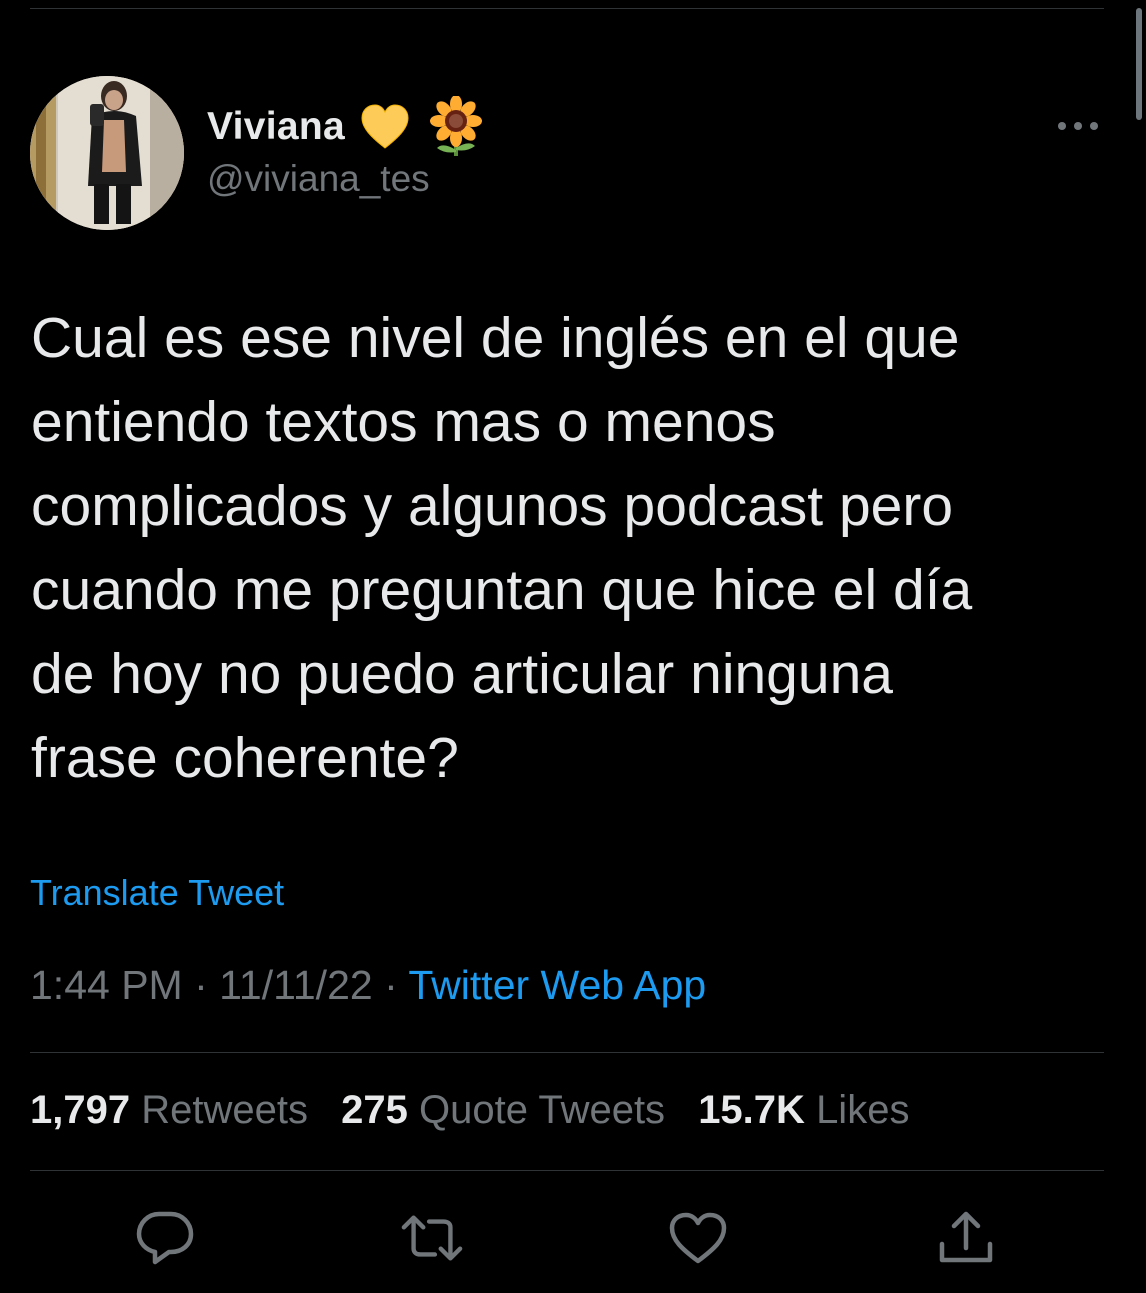  I want to click on stats-top-divider, so click(567, 1052).